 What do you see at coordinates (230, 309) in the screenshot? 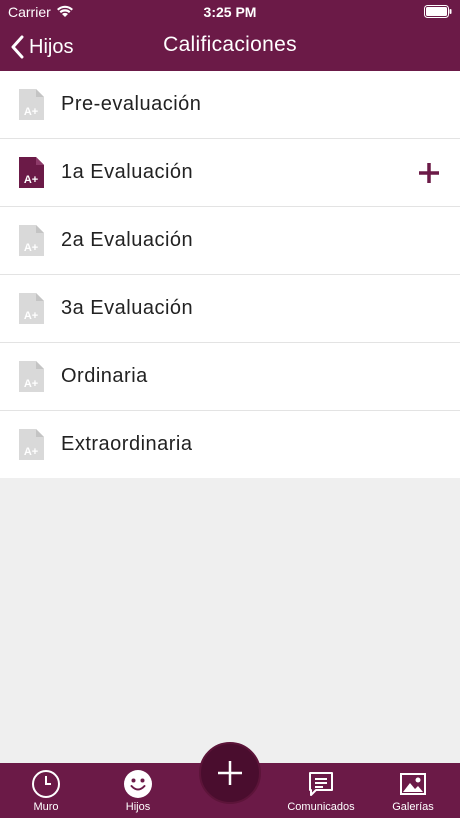
I see `list-item: A+ 3a Evaluación` at bounding box center [230, 309].